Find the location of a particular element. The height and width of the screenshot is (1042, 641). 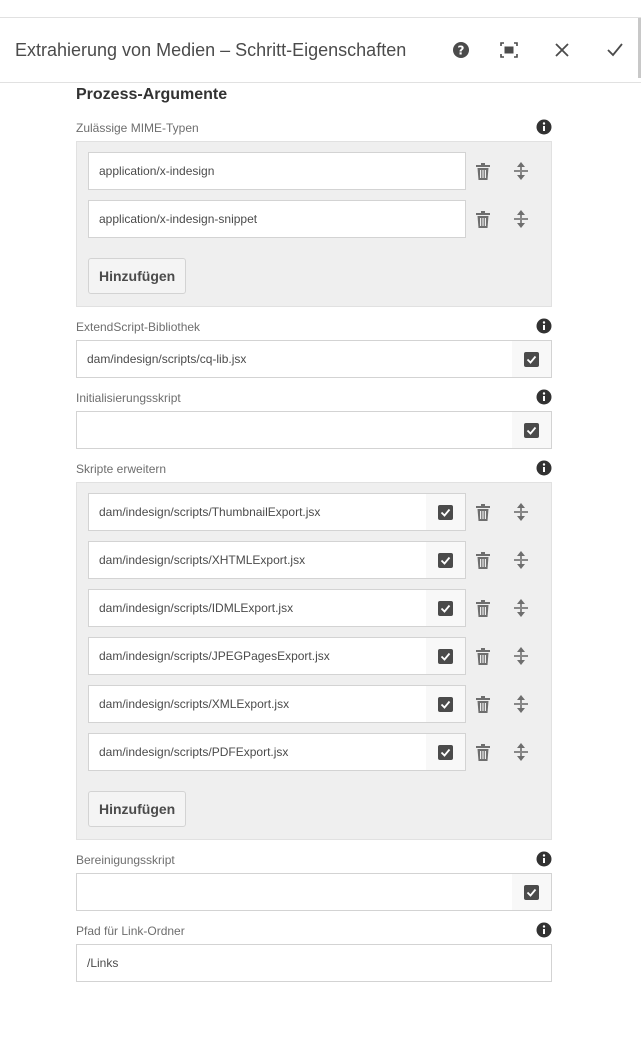

extend-scripts-label: Skripte erweitern is located at coordinates (121, 469).